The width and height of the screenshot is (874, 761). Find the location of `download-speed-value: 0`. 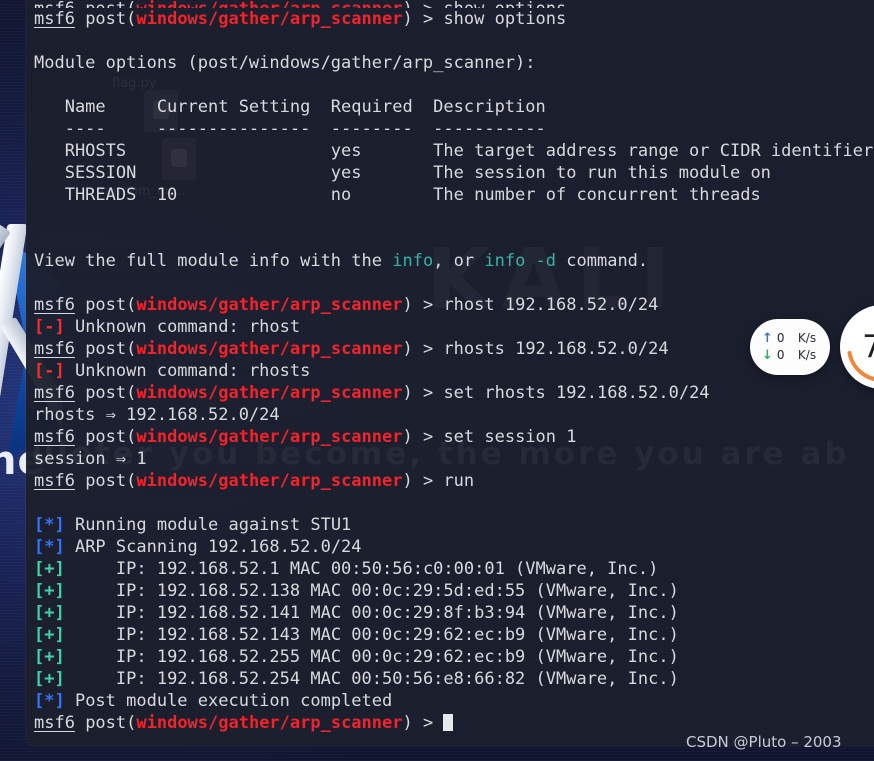

download-speed-value: 0 is located at coordinates (780, 355).